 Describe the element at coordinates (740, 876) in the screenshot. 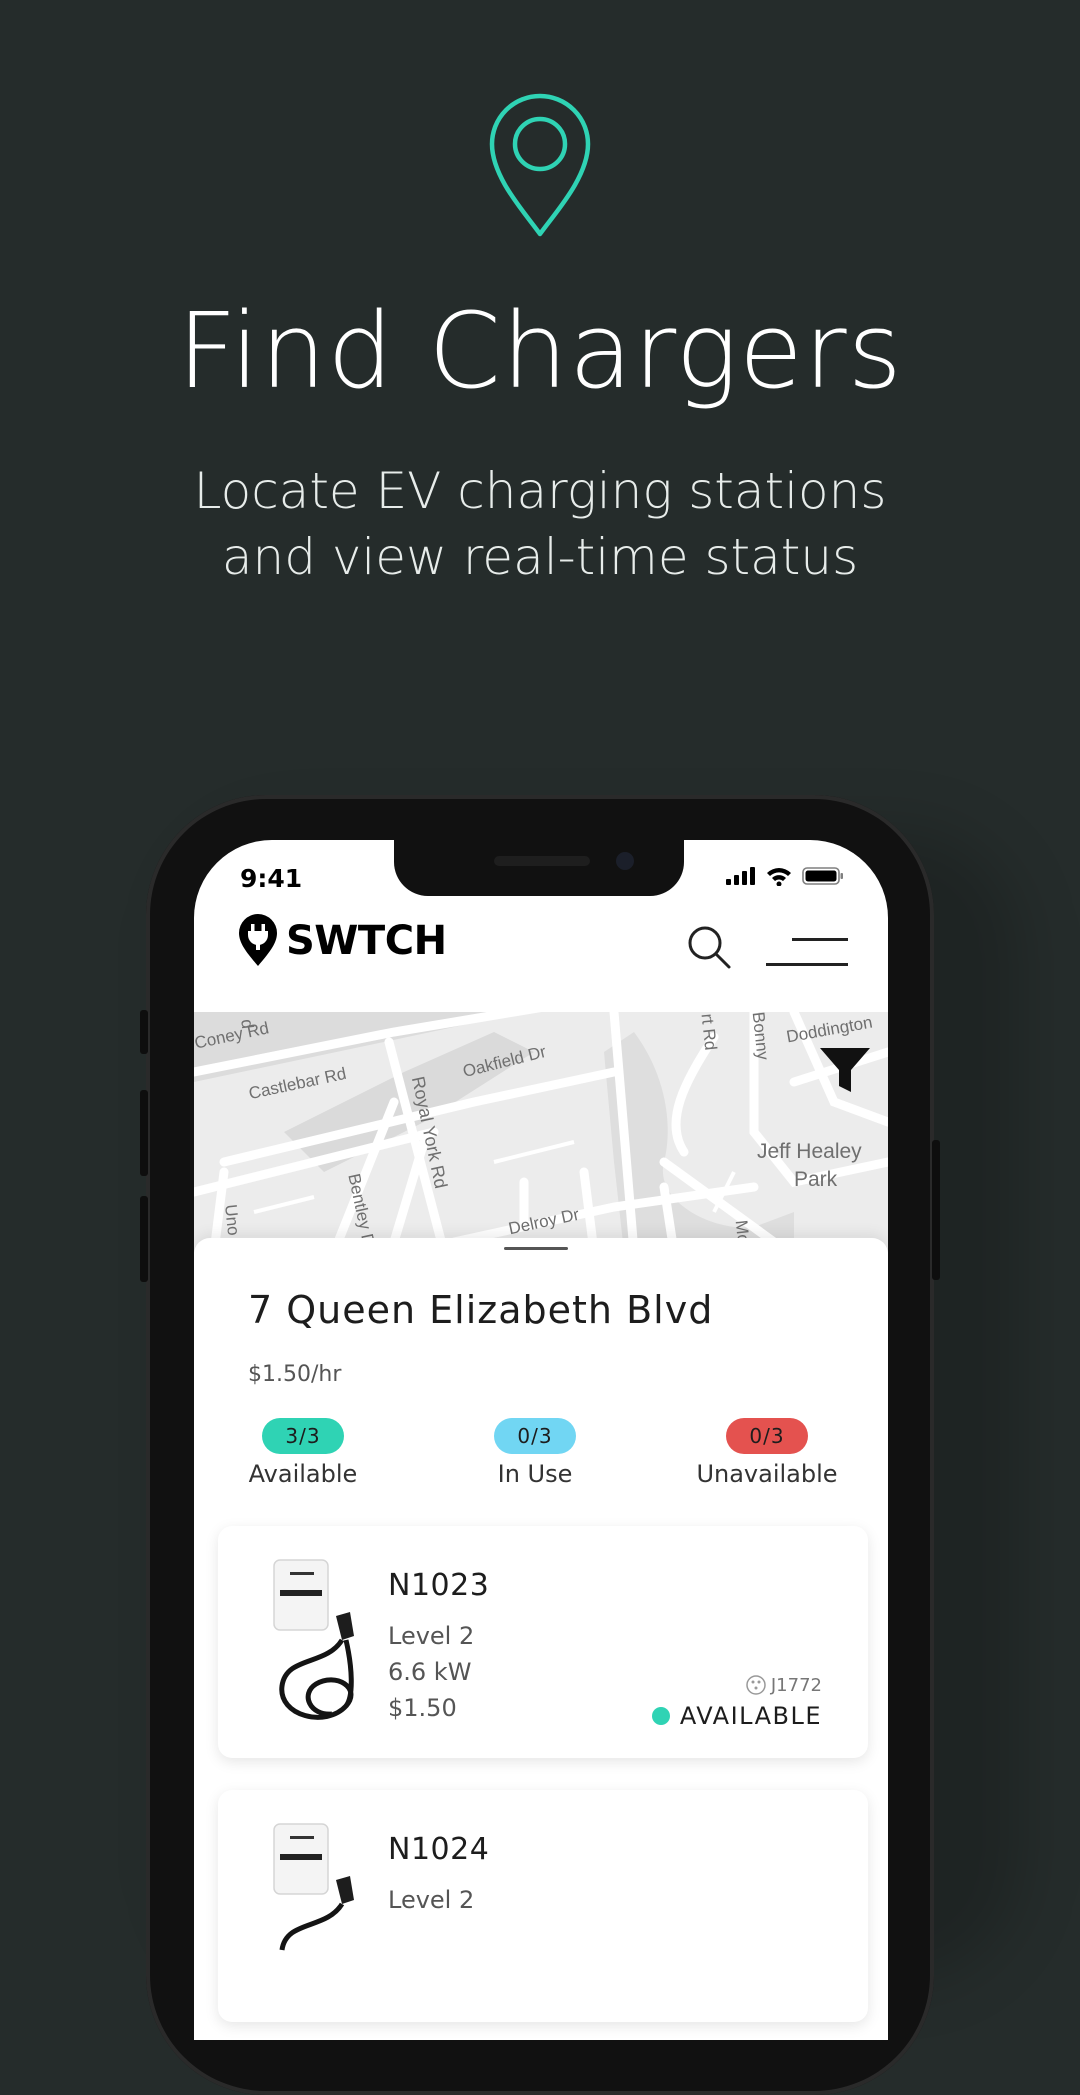

I see `signal-icon` at that location.